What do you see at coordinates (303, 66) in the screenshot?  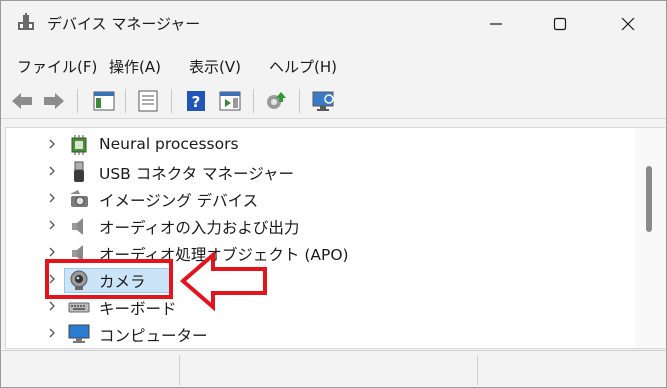 I see `menu-help: ヘルプ(H)` at bounding box center [303, 66].